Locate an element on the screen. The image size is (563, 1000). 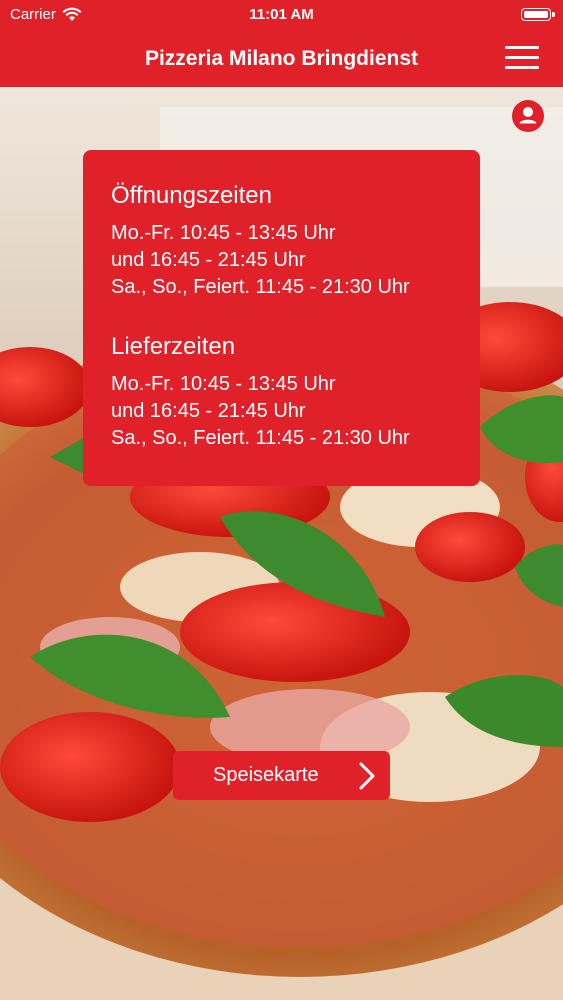
user-account-button is located at coordinates (528, 116).